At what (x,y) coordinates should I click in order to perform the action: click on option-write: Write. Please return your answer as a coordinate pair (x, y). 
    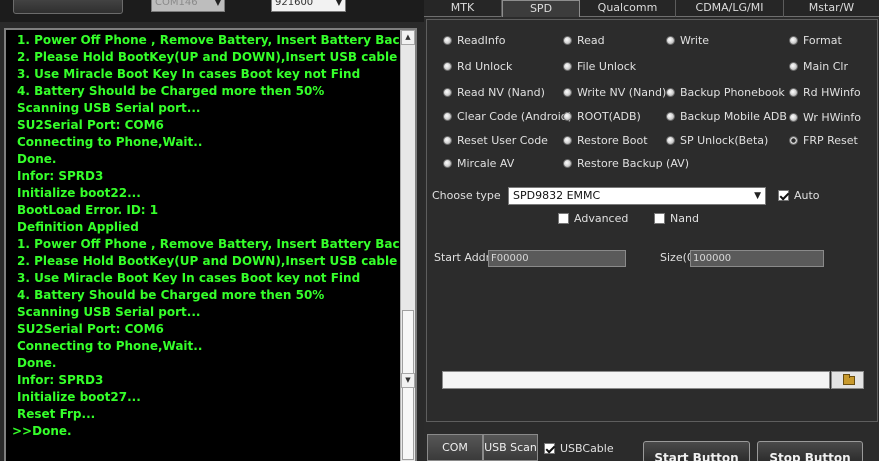
    Looking at the image, I should click on (687, 41).